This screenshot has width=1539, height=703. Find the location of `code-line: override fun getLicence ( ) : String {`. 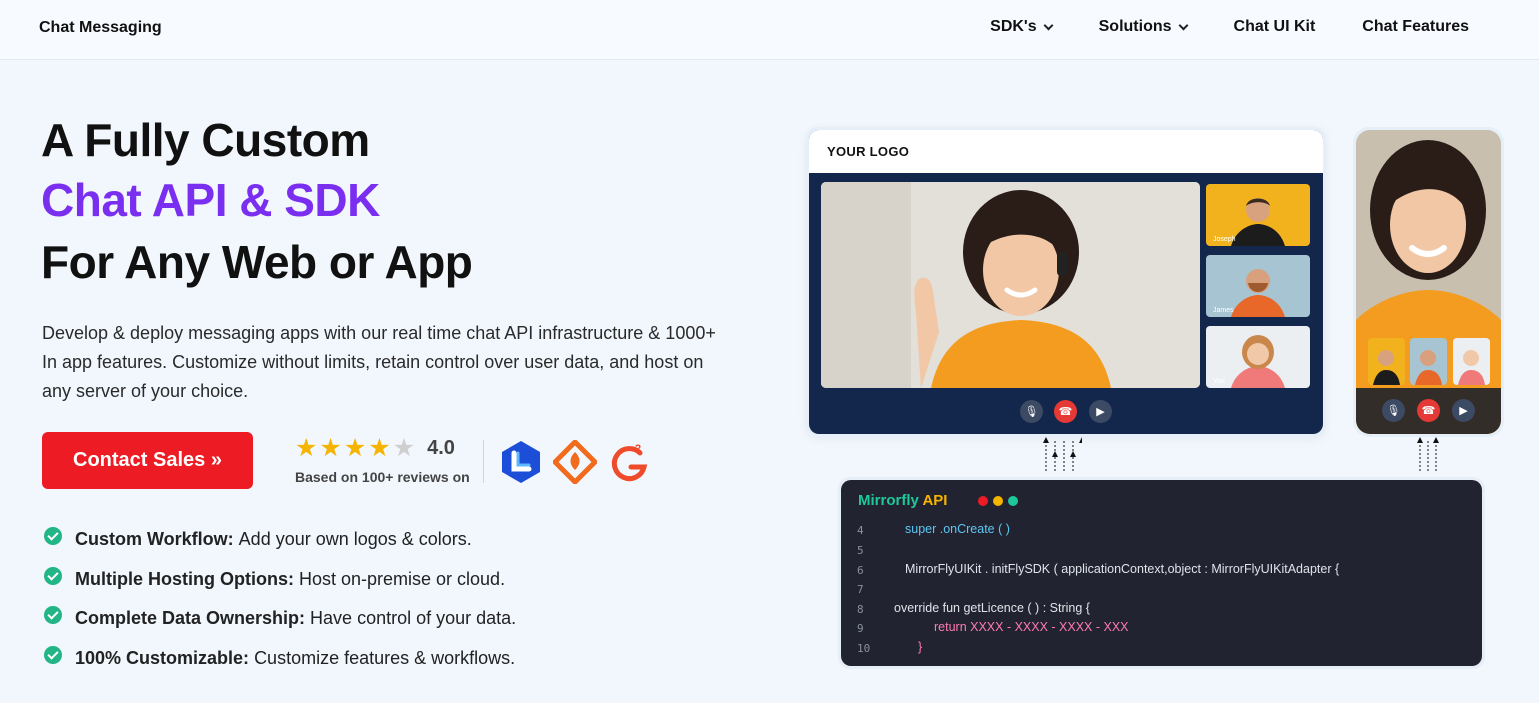

code-line: override fun getLicence ( ) : String { is located at coordinates (992, 608).